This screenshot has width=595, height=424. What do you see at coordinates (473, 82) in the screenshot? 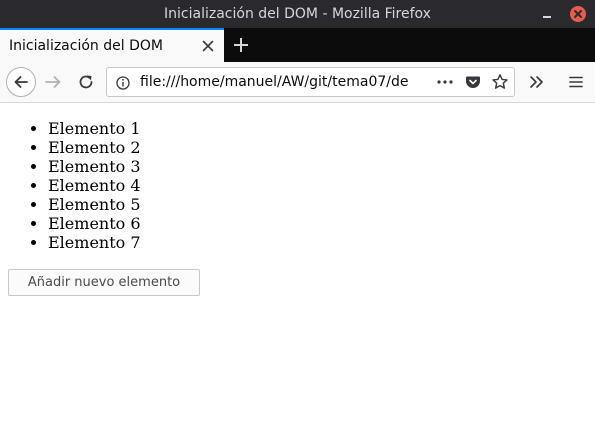
I see `pocket-icon` at bounding box center [473, 82].